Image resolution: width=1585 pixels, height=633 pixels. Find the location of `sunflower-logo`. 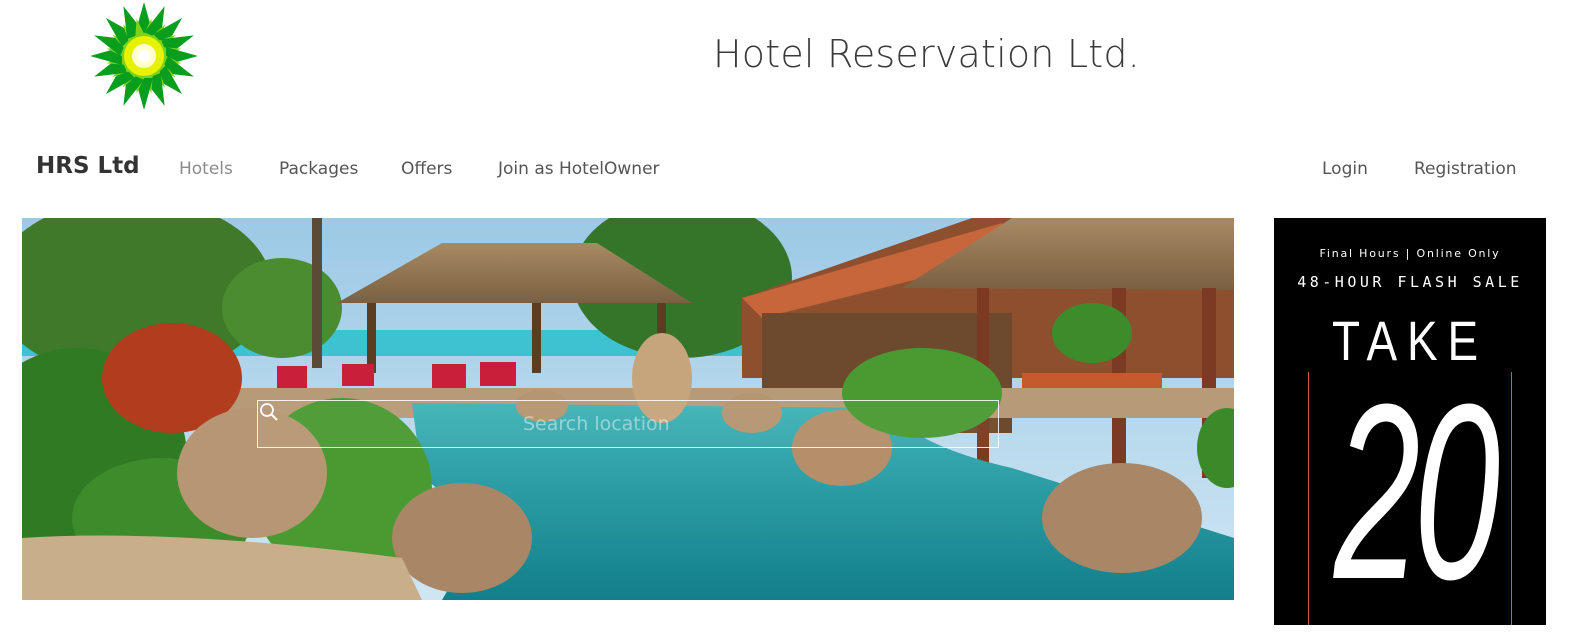

sunflower-logo is located at coordinates (144, 56).